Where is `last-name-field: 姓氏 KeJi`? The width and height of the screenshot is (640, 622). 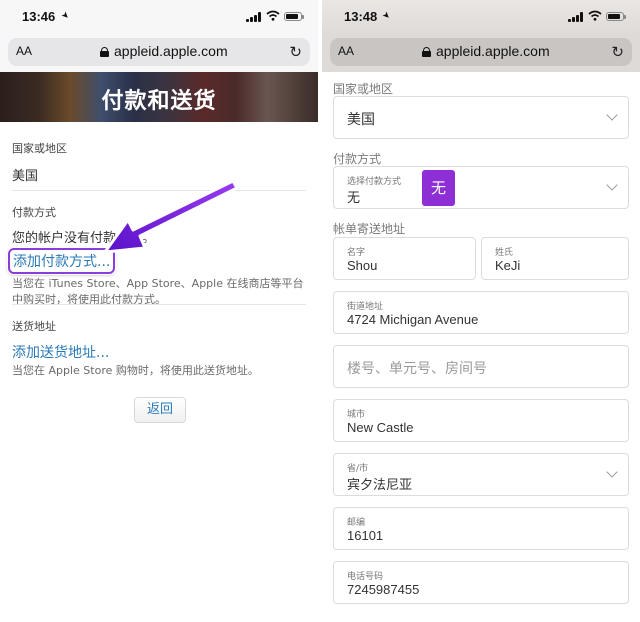
last-name-field: 姓氏 KeJi is located at coordinates (555, 258).